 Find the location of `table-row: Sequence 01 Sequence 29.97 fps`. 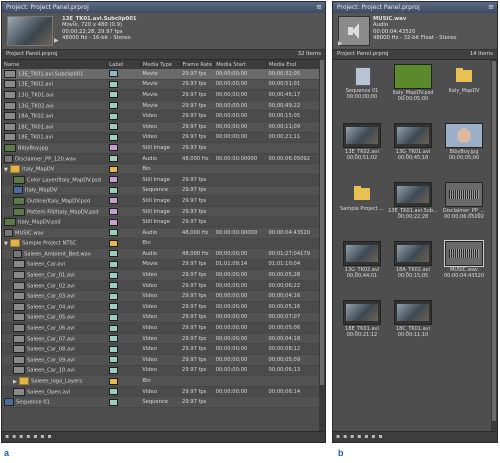

table-row: Sequence 01 Sequence 29.97 fps is located at coordinates (163, 402).